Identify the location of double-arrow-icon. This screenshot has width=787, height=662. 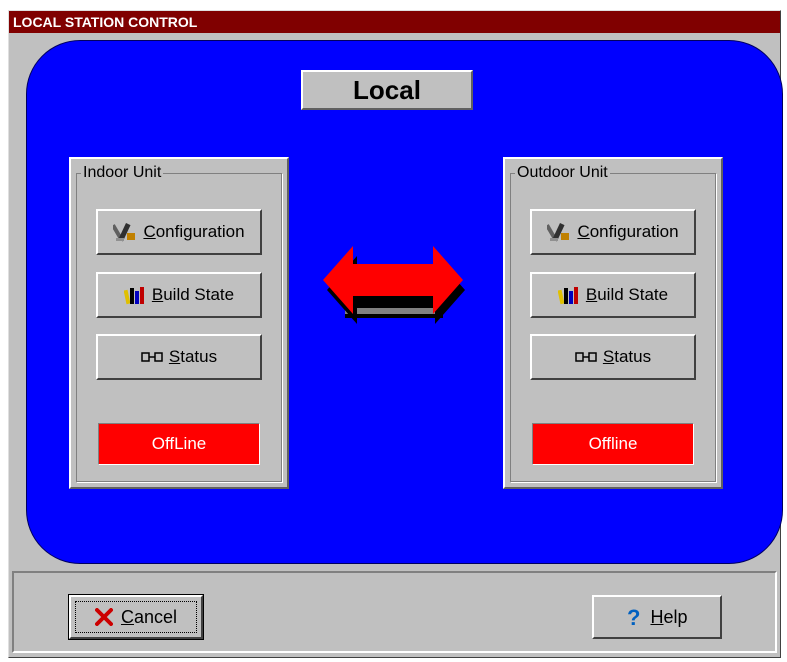
(394, 285).